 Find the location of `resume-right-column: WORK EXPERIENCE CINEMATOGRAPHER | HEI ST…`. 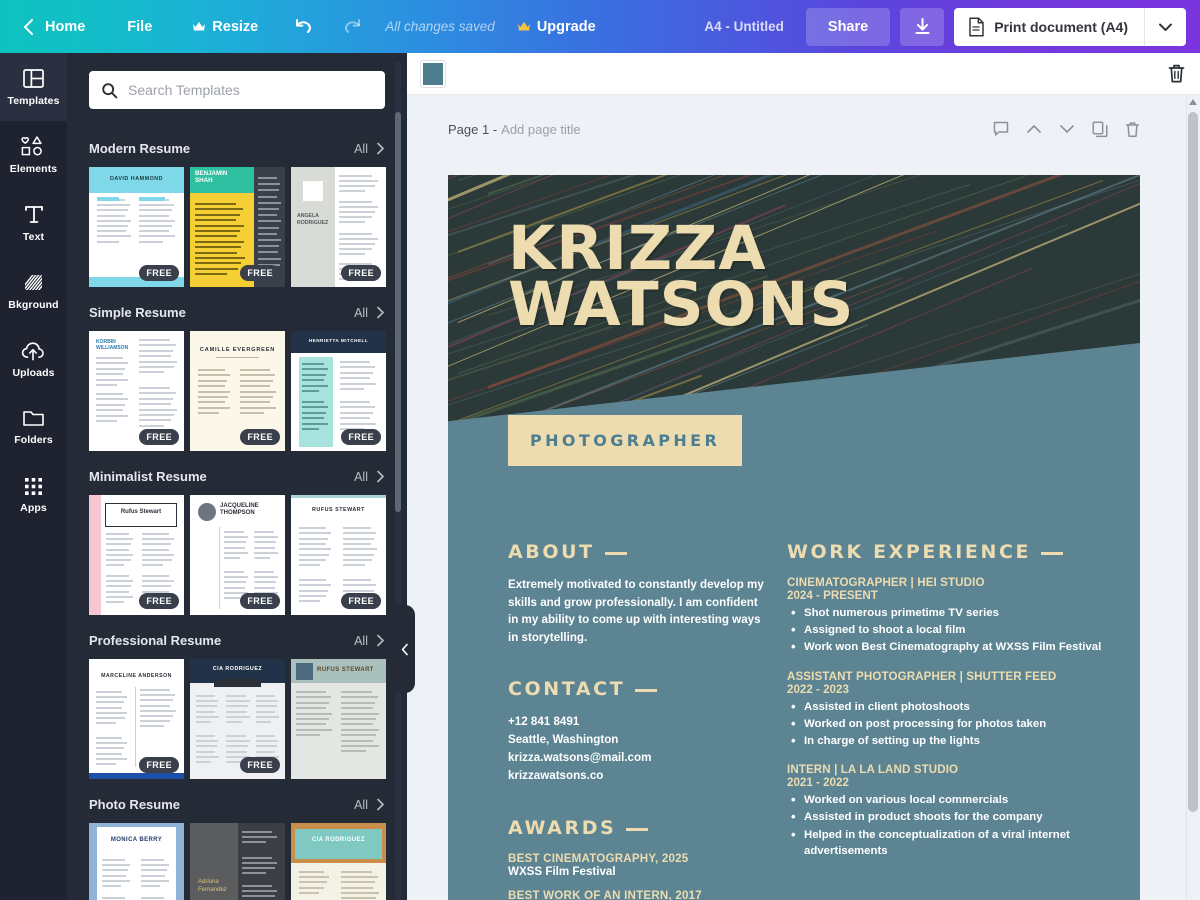

resume-right-column: WORK EXPERIENCE CINEMATOGRAPHER | HEI ST… is located at coordinates (959, 720).